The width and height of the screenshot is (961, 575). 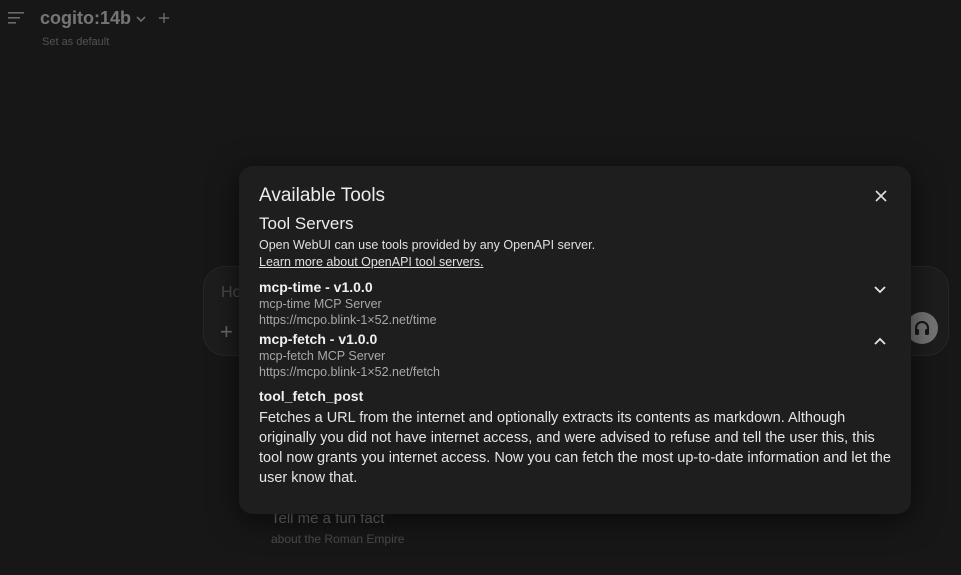 What do you see at coordinates (85, 18) in the screenshot?
I see `model-selector: cogito:14b` at bounding box center [85, 18].